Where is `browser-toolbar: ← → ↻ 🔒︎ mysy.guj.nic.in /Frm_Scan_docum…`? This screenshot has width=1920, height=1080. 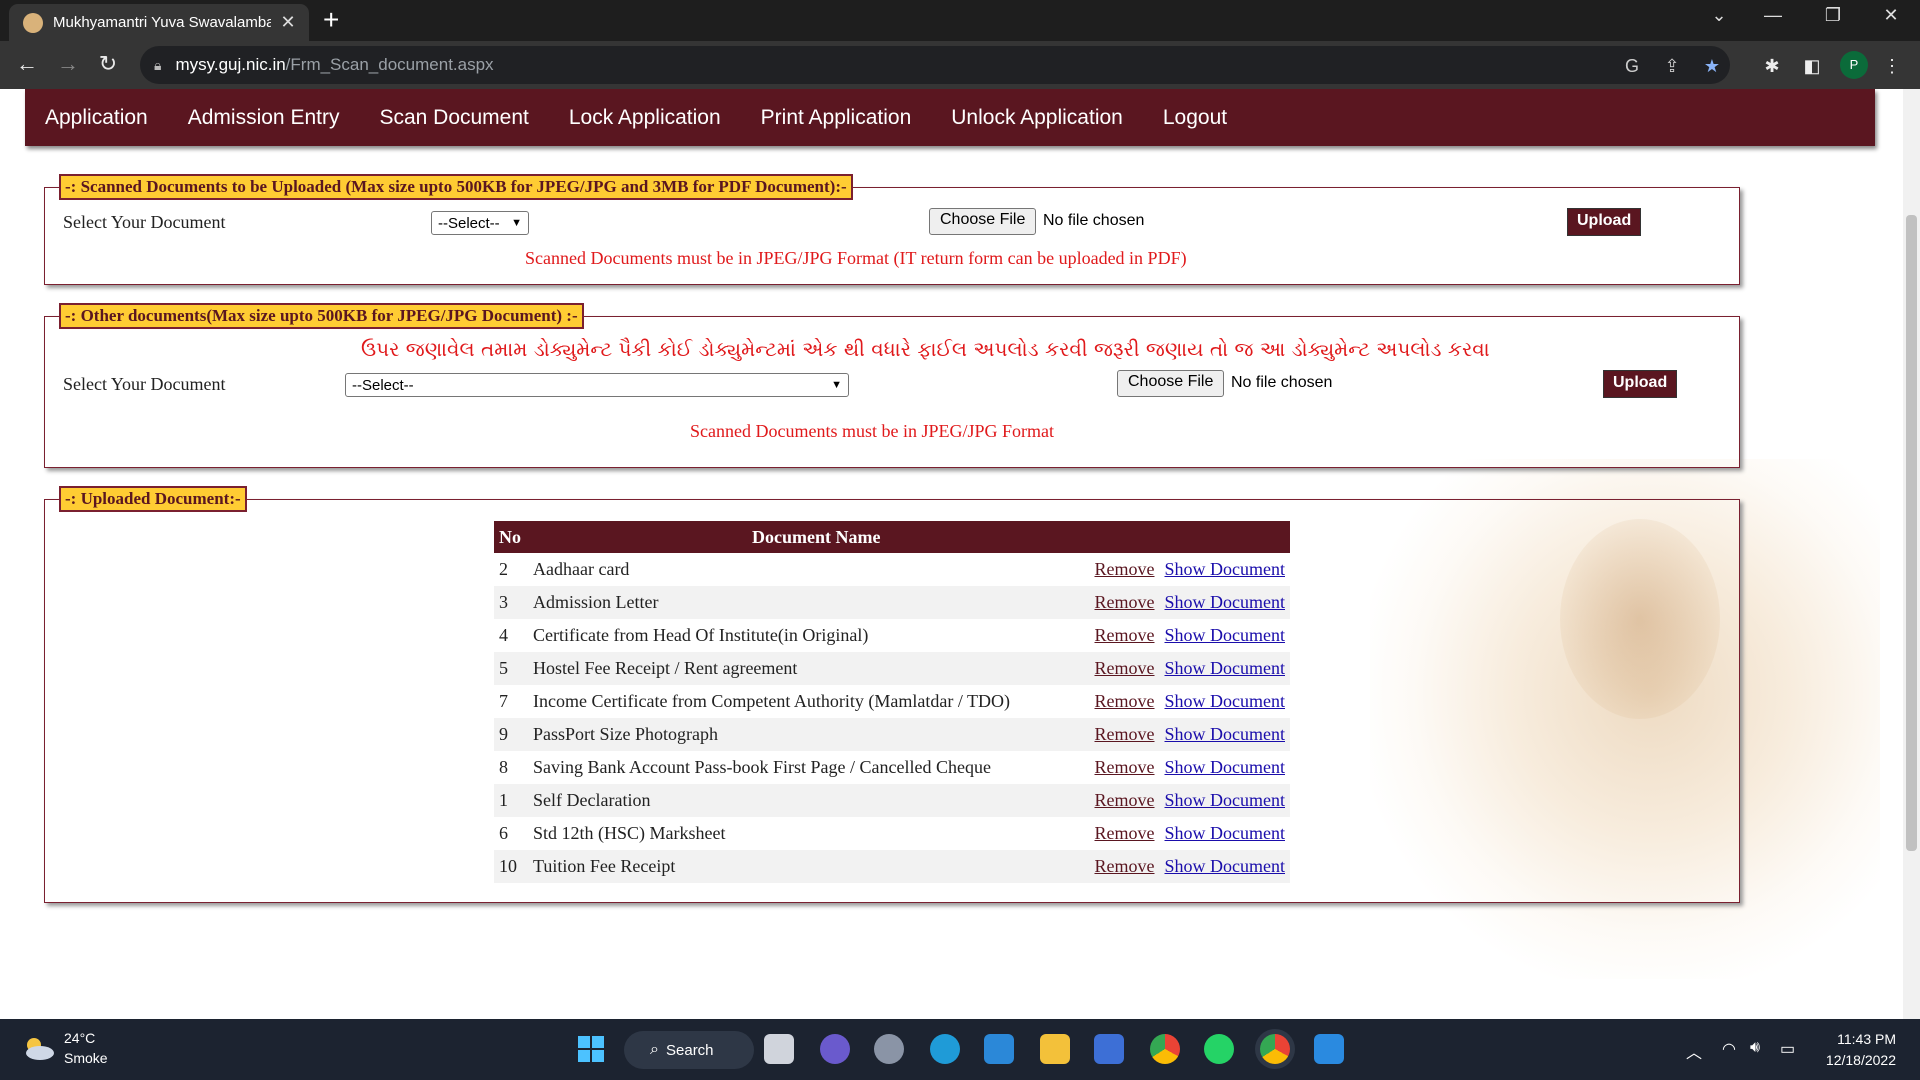
browser-toolbar: ← → ↻ 🔒︎ mysy.guj.nic.in /Frm_Scan_docum… is located at coordinates (960, 65).